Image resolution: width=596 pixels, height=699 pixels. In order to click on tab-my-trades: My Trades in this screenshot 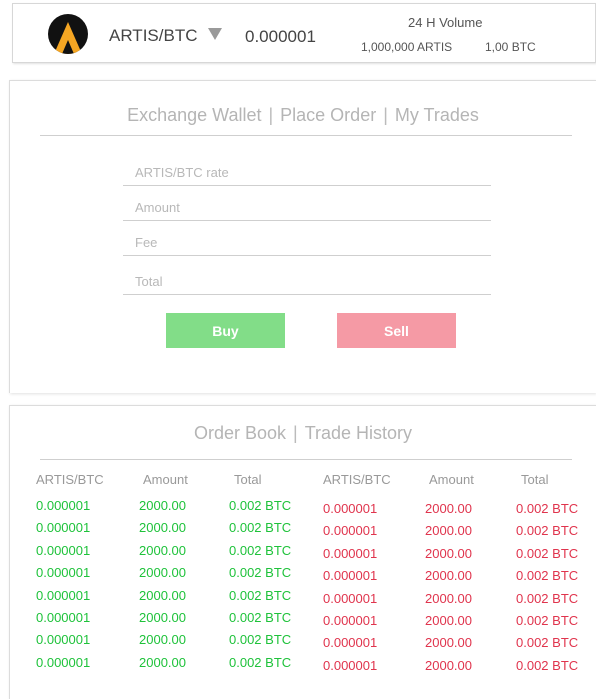, I will do `click(437, 115)`.